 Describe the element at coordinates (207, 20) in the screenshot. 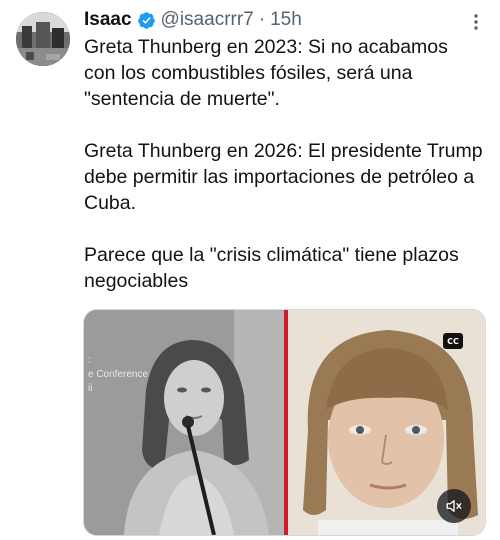

I see `author-handle: @isaacrrr7` at that location.